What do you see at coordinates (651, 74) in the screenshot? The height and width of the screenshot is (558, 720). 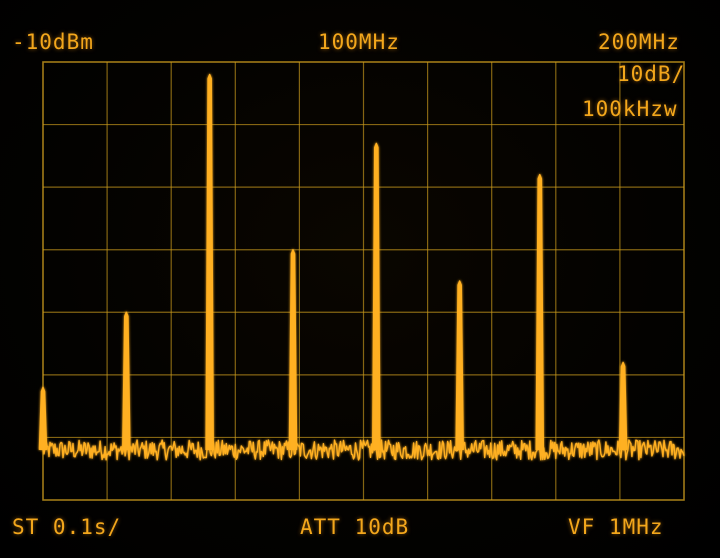 I see `scale-label: 10dB/` at bounding box center [651, 74].